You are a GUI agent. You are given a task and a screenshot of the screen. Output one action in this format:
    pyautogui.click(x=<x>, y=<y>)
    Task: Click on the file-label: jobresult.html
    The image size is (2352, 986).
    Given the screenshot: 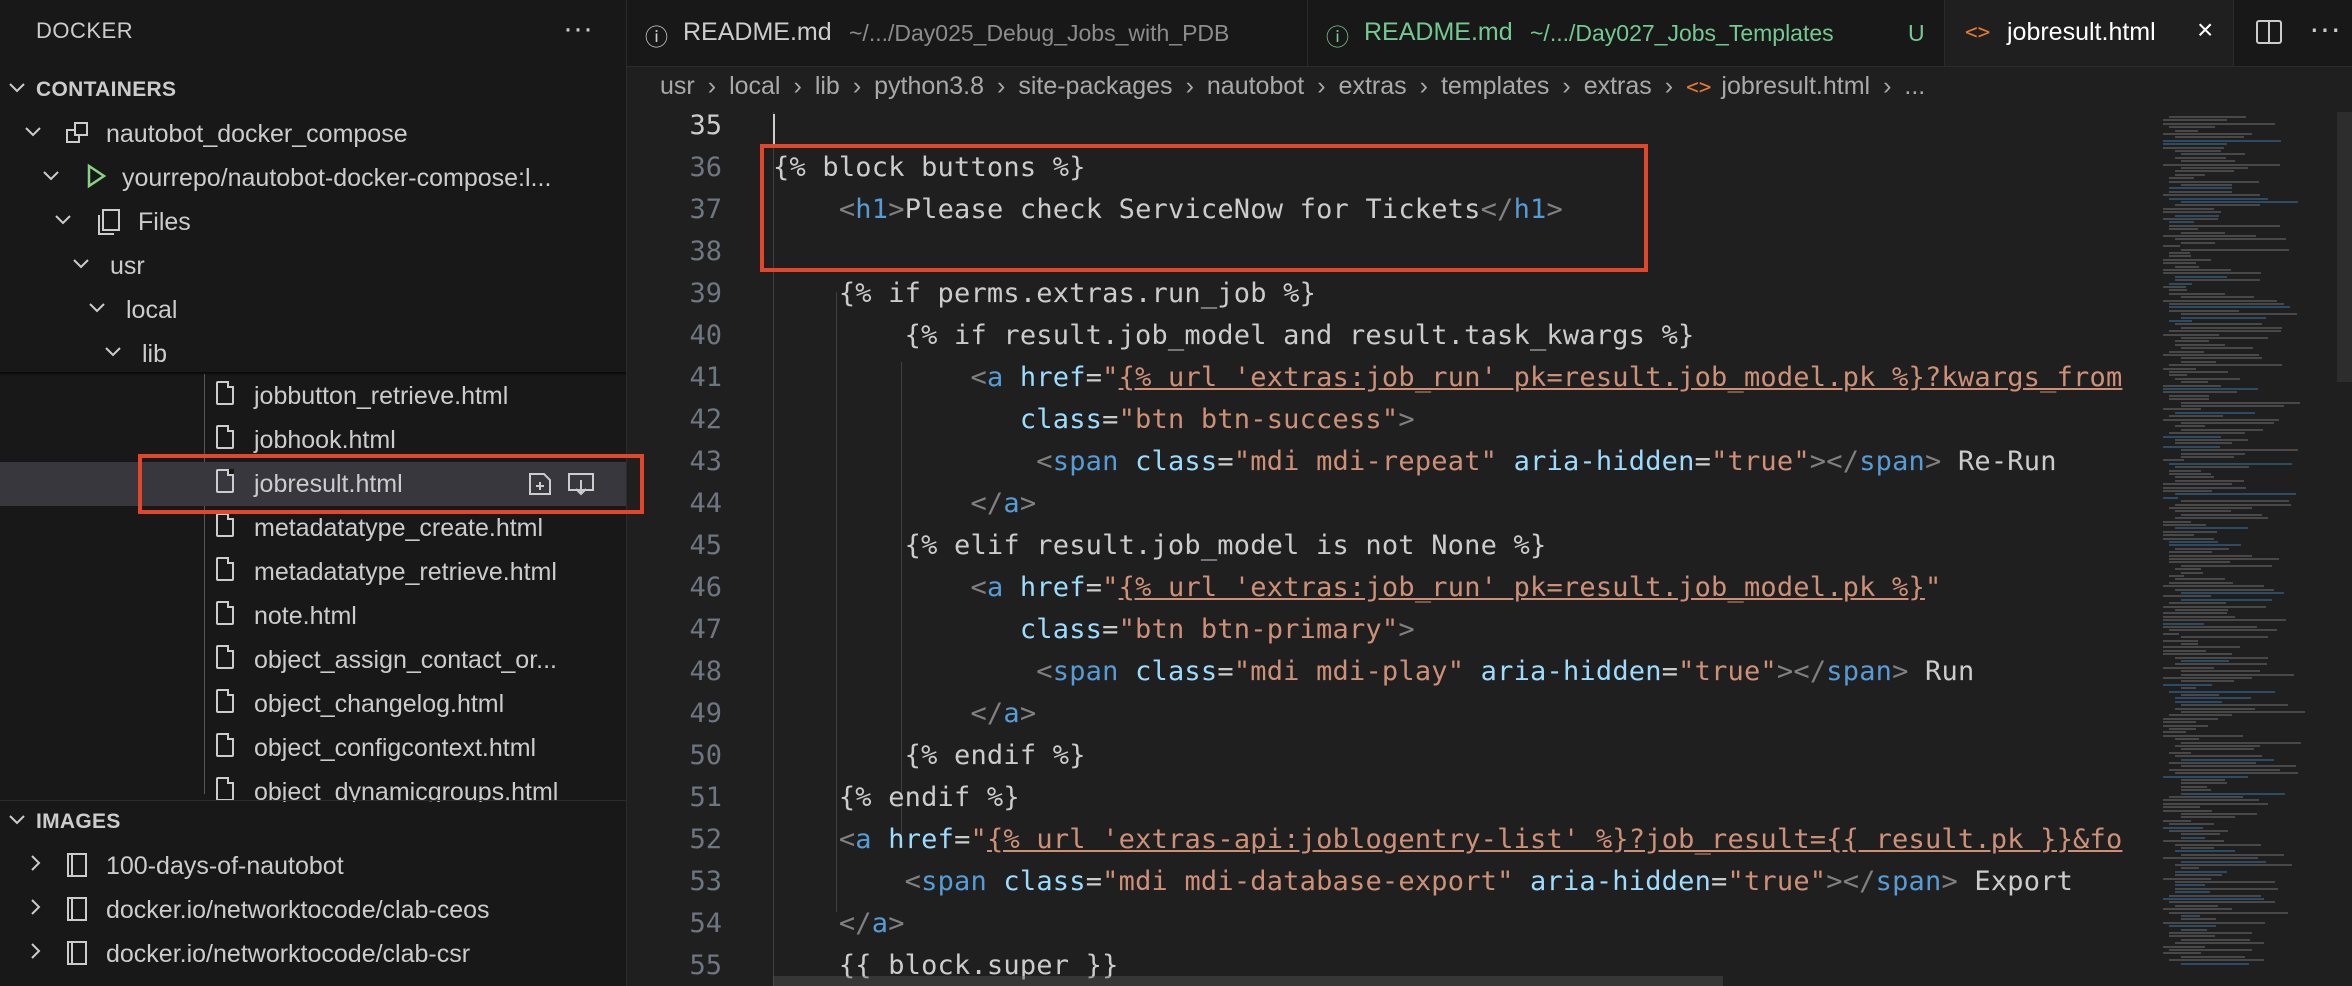 What is the action you would take?
    pyautogui.click(x=328, y=484)
    